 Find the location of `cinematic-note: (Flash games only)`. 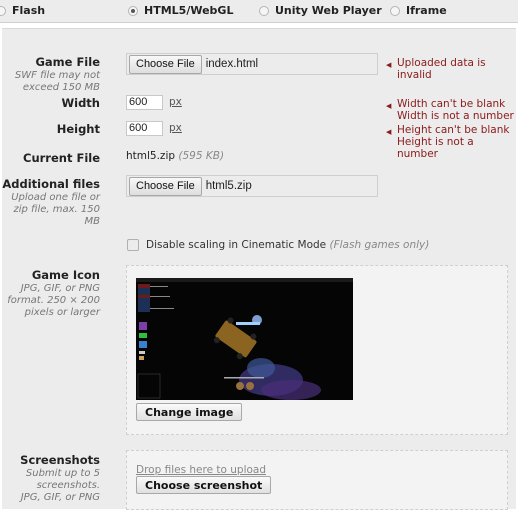

cinematic-note: (Flash games only) is located at coordinates (379, 245).